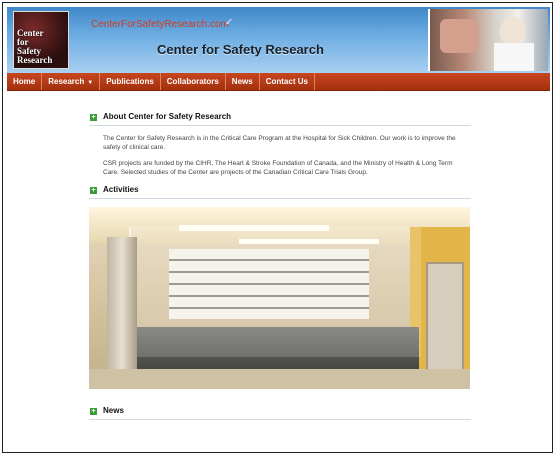 The image size is (557, 457). What do you see at coordinates (130, 81) in the screenshot?
I see `nav-item-publications: Publications` at bounding box center [130, 81].